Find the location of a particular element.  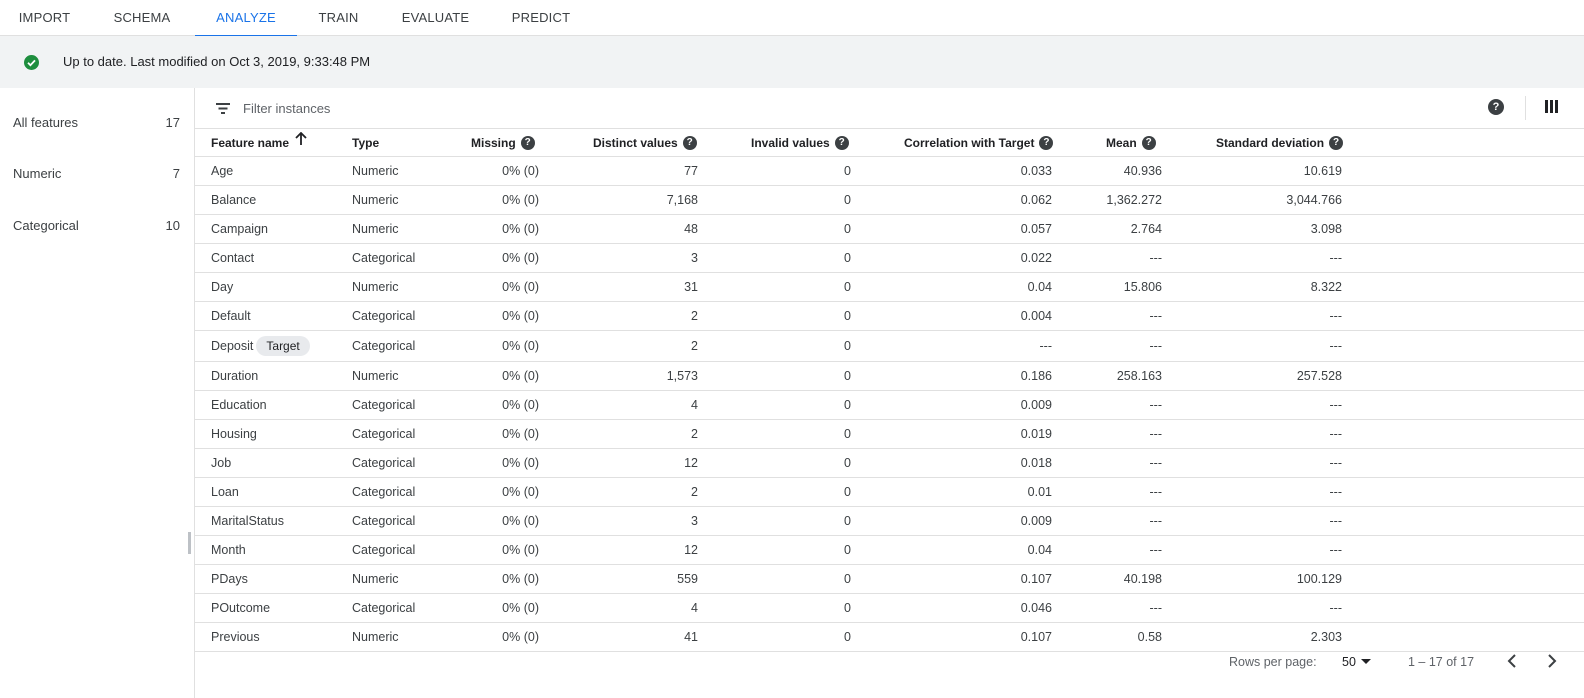

table-row: Age Numeric 0% (0) 77 0 0.033 40.936 10.619 is located at coordinates (889, 171).